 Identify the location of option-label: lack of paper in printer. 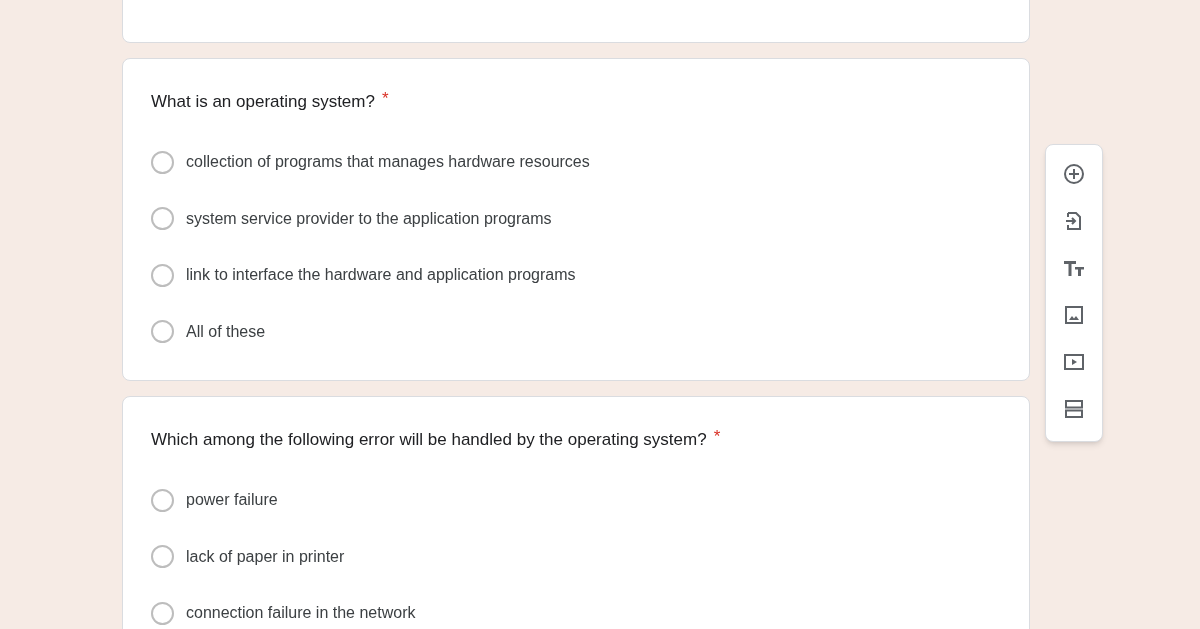
(265, 556).